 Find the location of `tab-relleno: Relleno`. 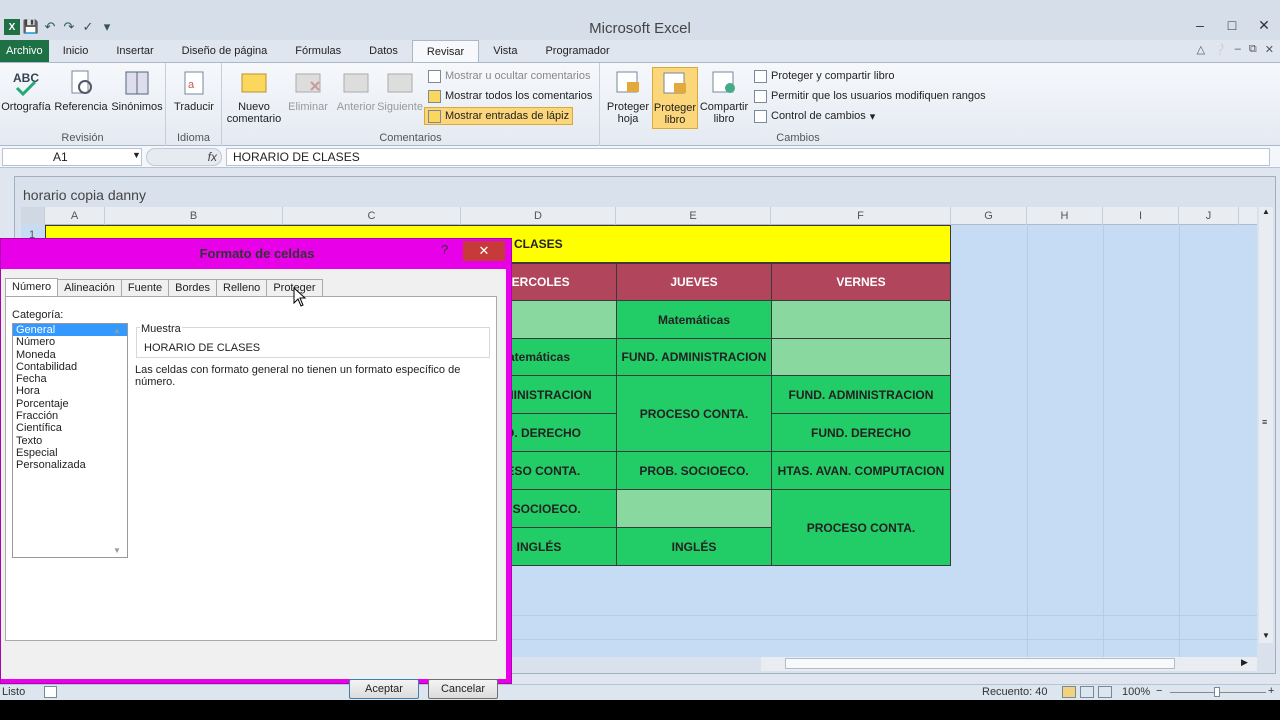

tab-relleno: Relleno is located at coordinates (242, 288).